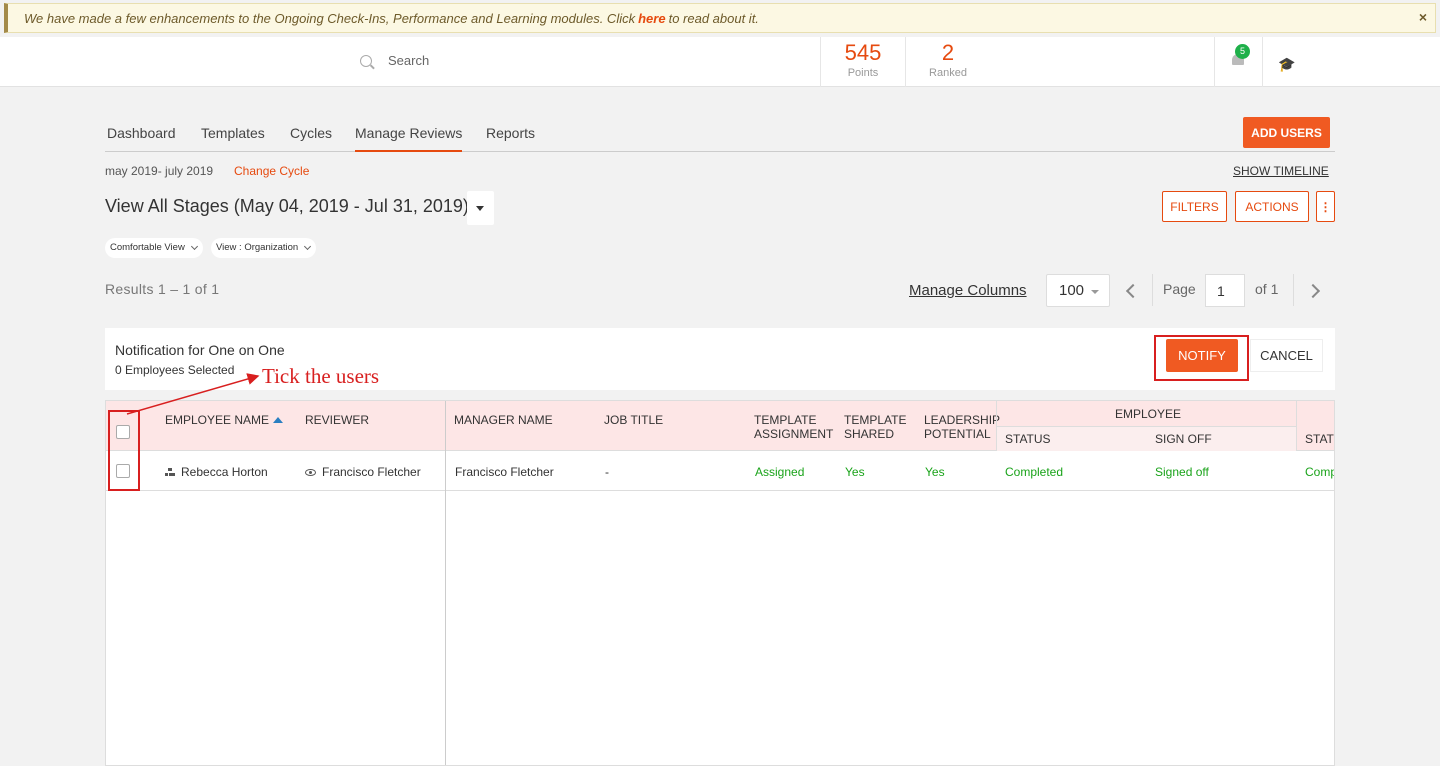 The height and width of the screenshot is (766, 1440). I want to click on col-employee-name: EMPLOYEE NAME, so click(224, 420).